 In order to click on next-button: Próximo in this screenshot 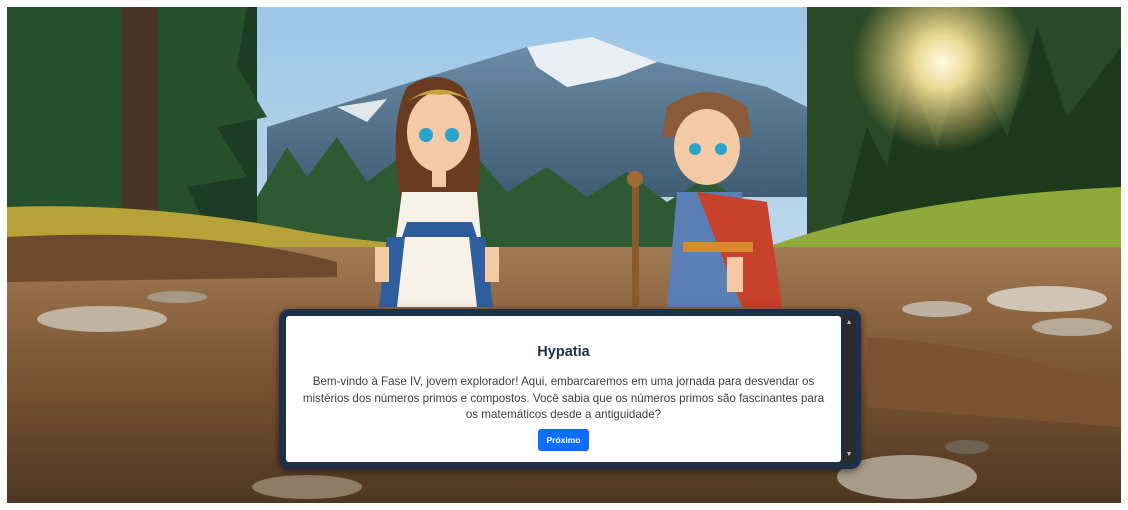, I will do `click(563, 439)`.